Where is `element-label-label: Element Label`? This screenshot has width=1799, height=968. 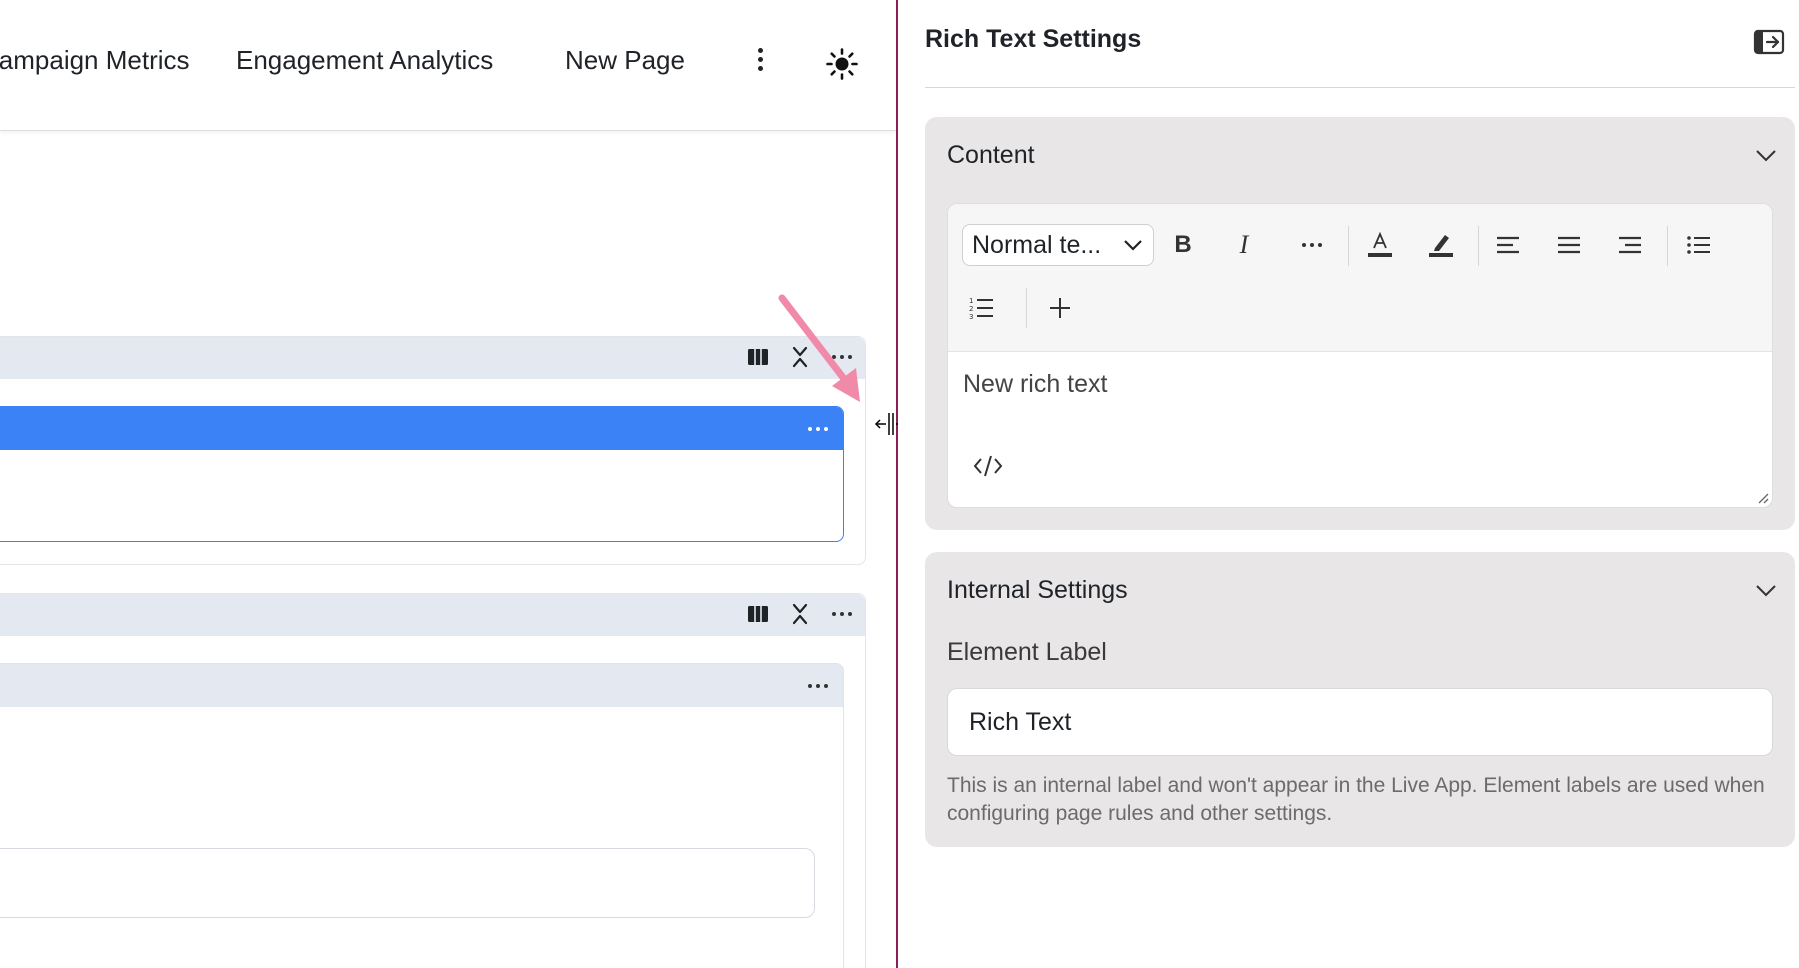 element-label-label: Element Label is located at coordinates (1027, 652).